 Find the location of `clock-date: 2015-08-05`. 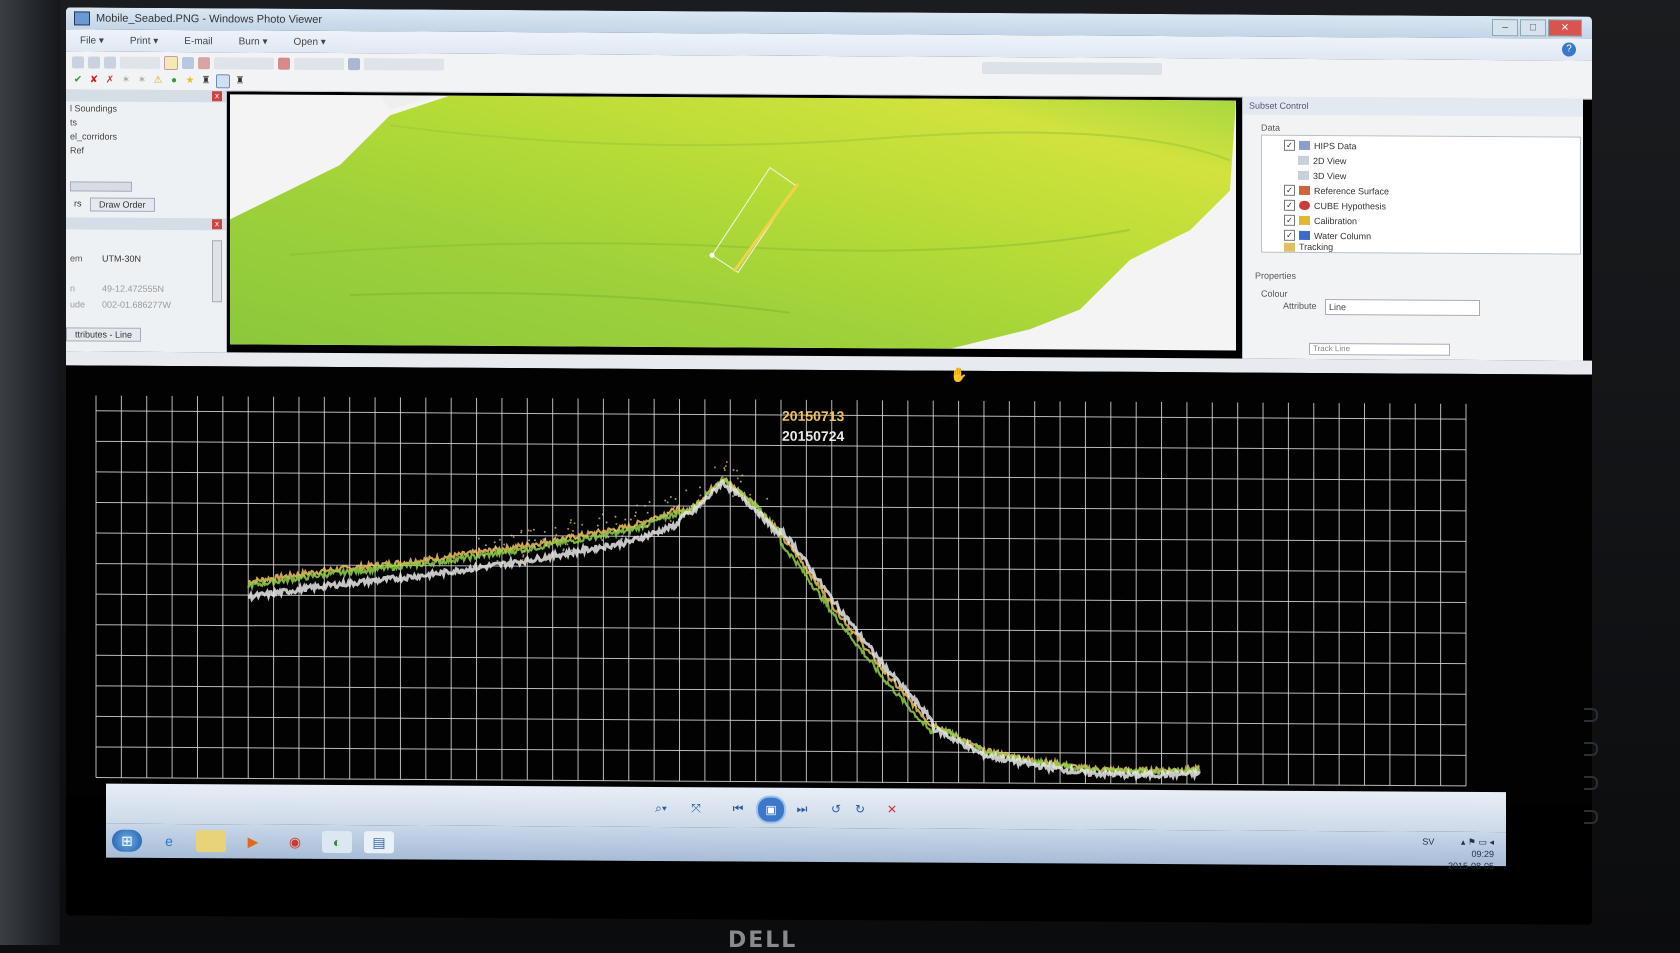

clock-date: 2015-08-05 is located at coordinates (1471, 866).